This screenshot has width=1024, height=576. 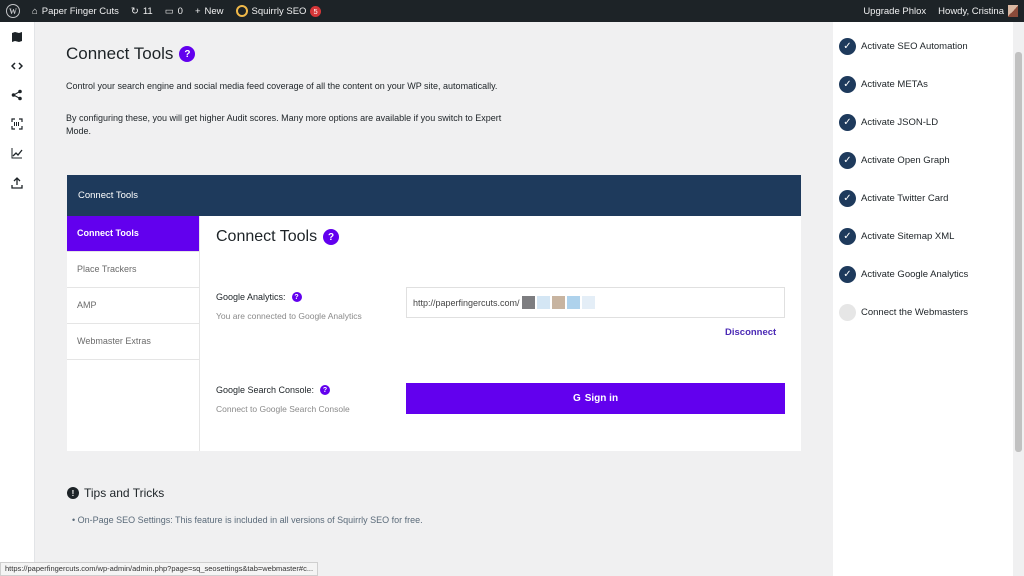 I want to click on card-header: Connect Tools, so click(x=434, y=195).